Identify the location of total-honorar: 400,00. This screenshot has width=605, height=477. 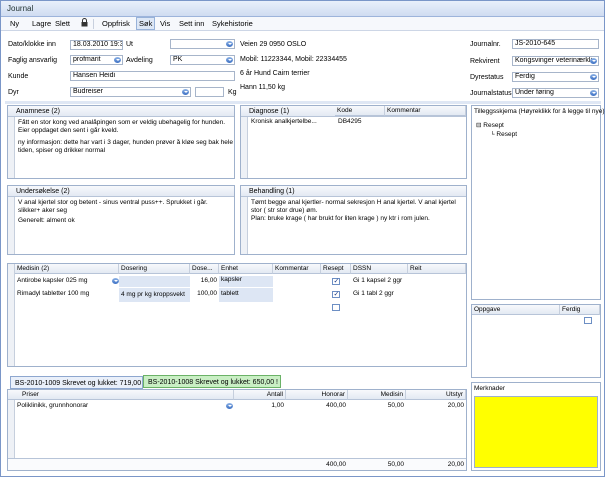
(336, 464).